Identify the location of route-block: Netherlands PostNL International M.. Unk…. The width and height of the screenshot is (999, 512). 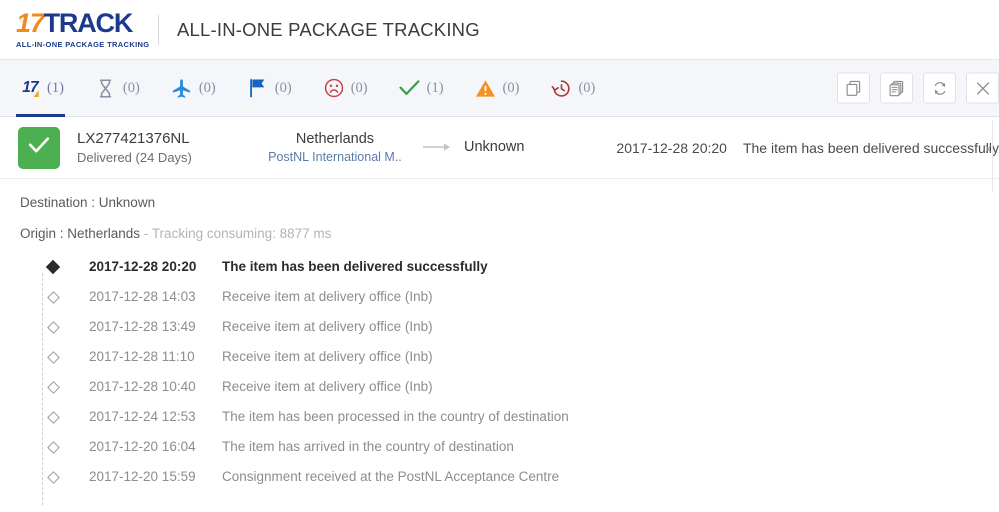
(392, 148).